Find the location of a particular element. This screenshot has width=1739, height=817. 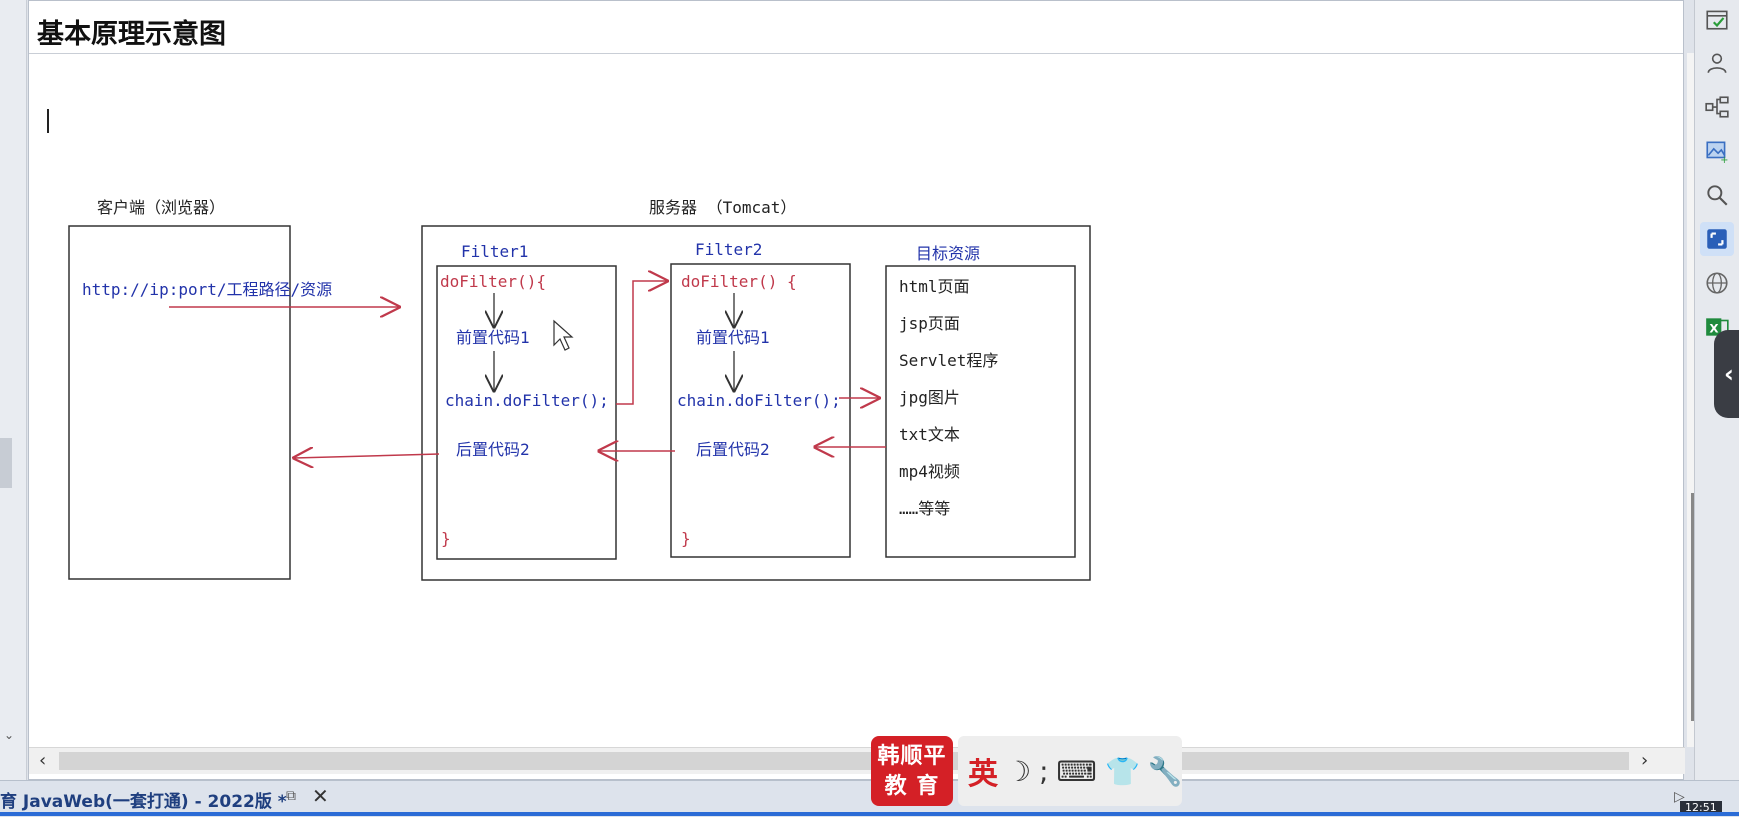

client-title: 客户端（浏览器） is located at coordinates (161, 207).